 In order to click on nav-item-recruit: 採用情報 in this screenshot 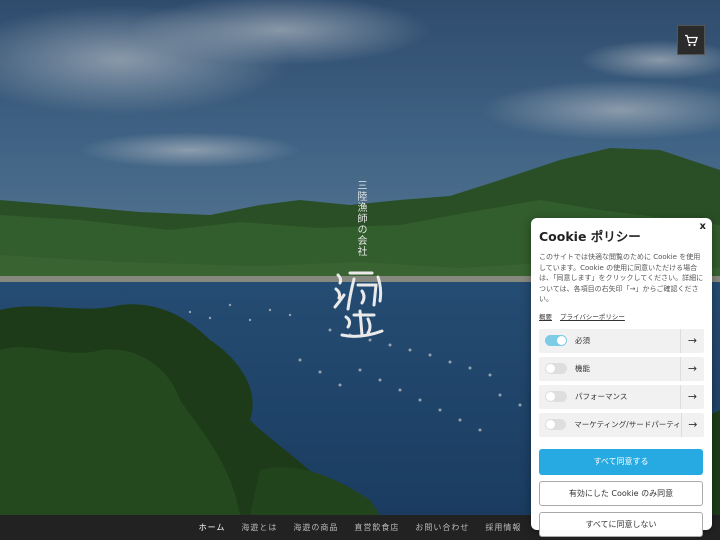, I will do `click(503, 527)`.